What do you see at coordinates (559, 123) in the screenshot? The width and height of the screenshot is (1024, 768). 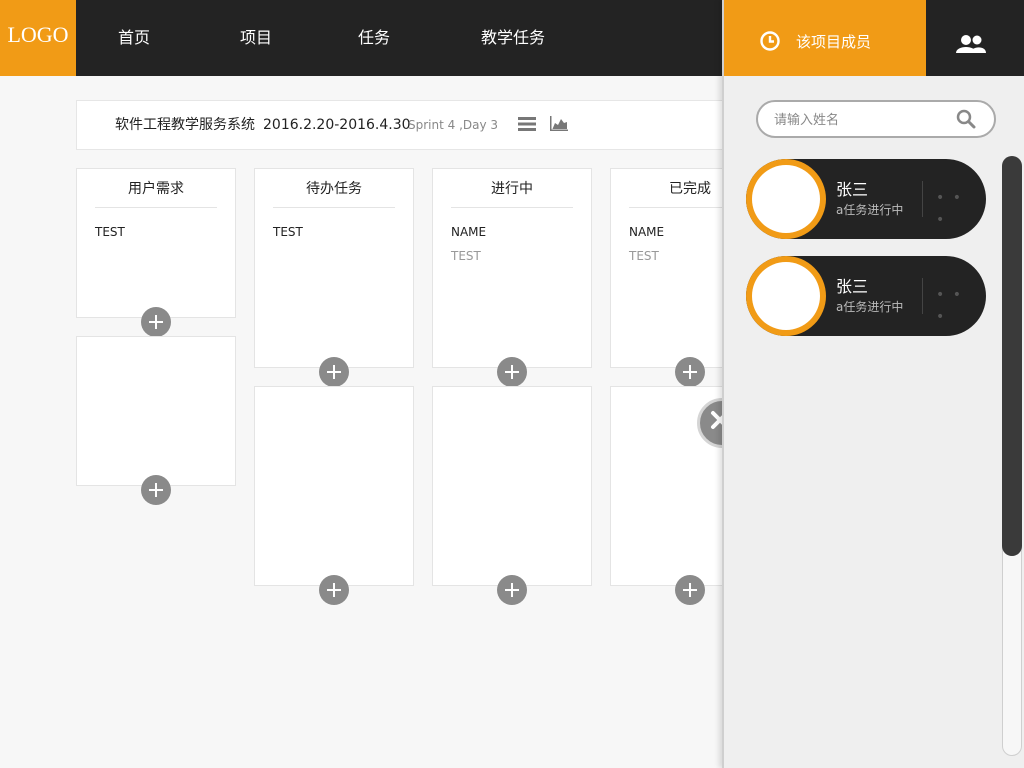 I see `chart-icon` at bounding box center [559, 123].